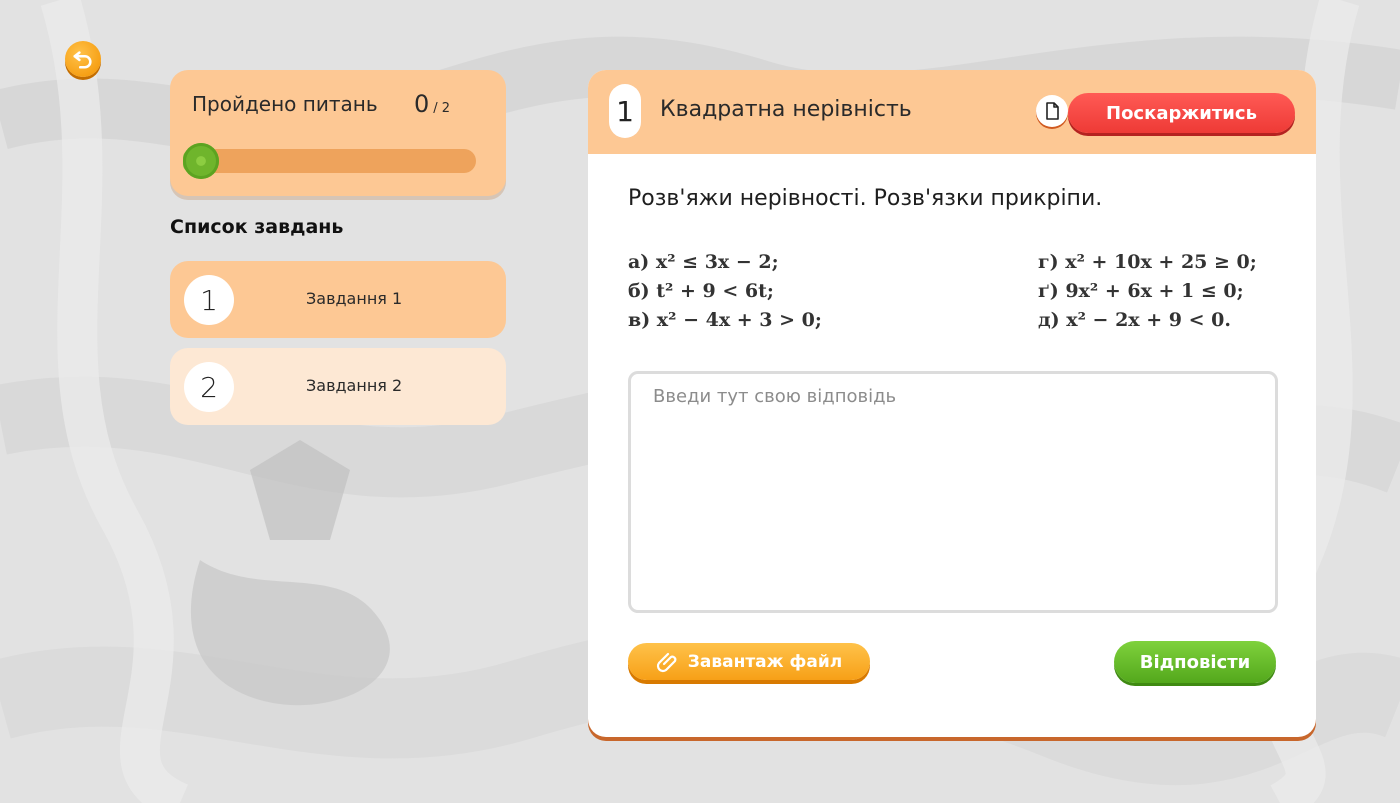 This screenshot has height=803, width=1400. I want to click on upload-file-button: Завантаж файл, so click(749, 661).